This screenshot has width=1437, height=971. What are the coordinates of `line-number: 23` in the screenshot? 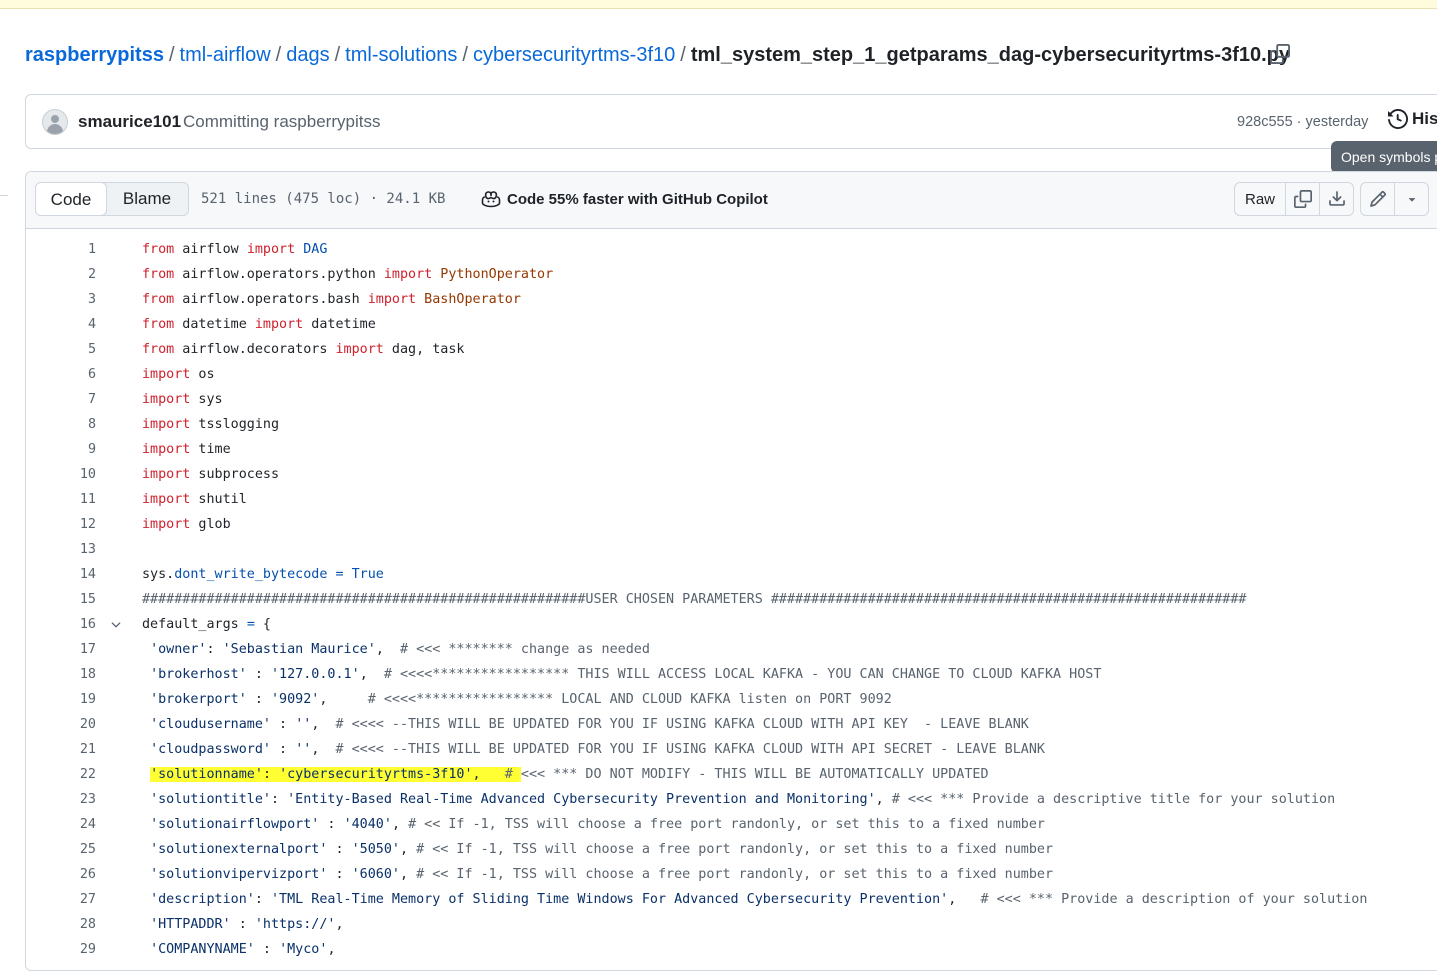 It's located at (61, 799).